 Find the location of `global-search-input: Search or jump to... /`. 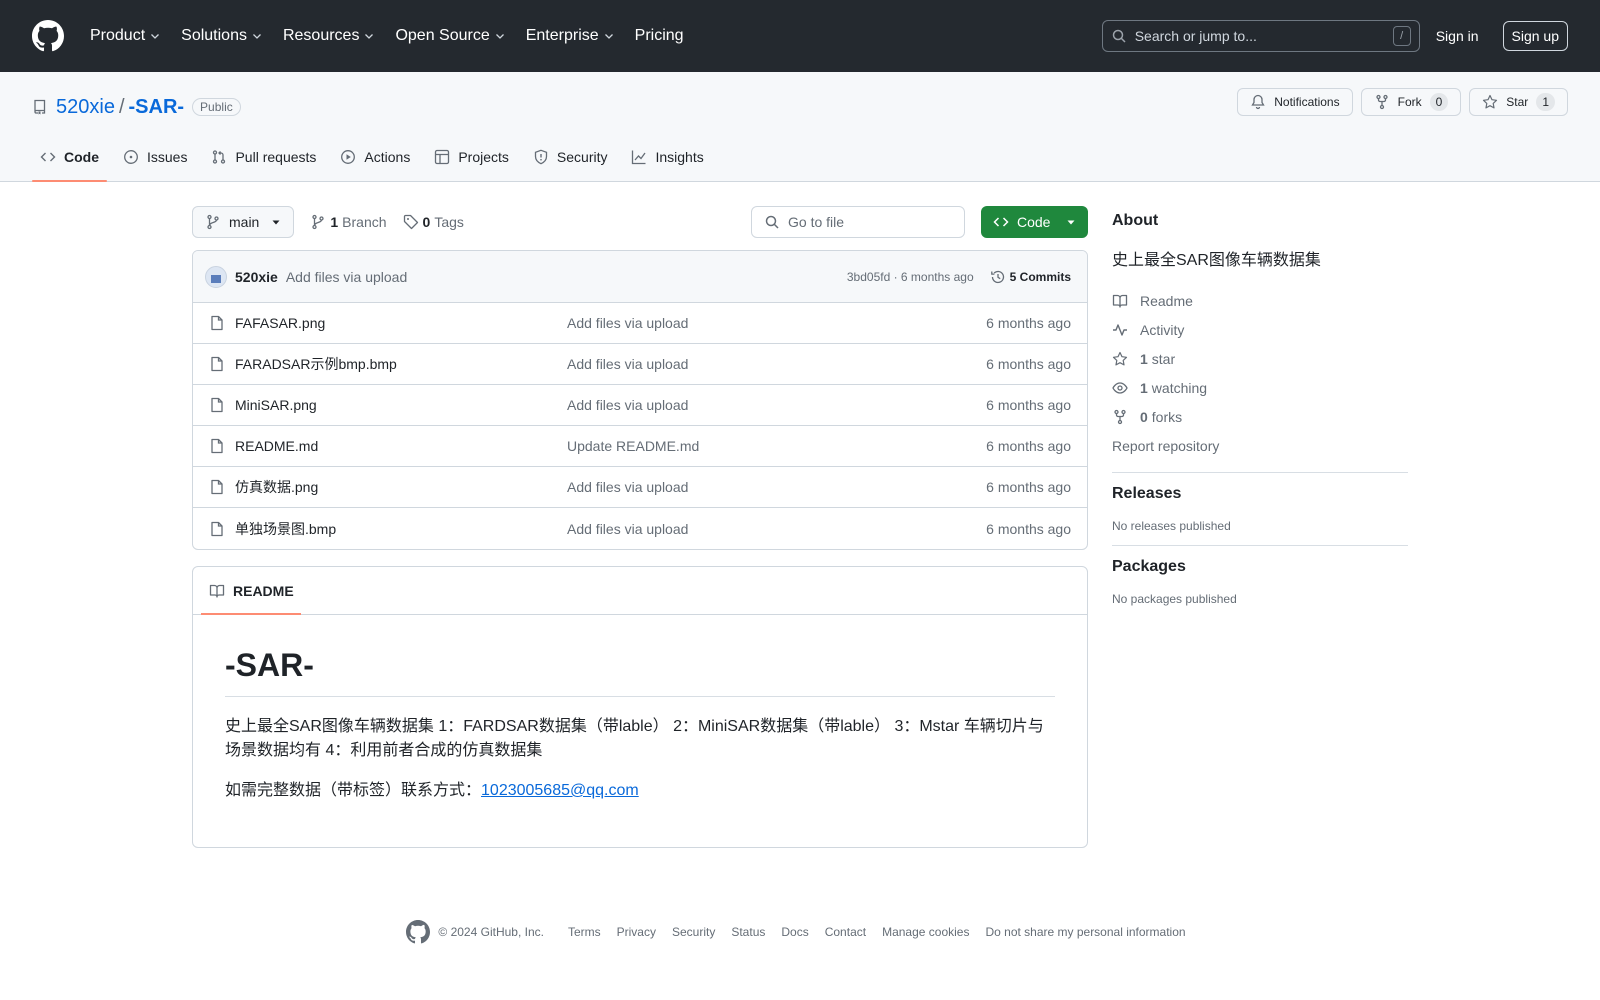

global-search-input: Search or jump to... / is located at coordinates (1260, 36).